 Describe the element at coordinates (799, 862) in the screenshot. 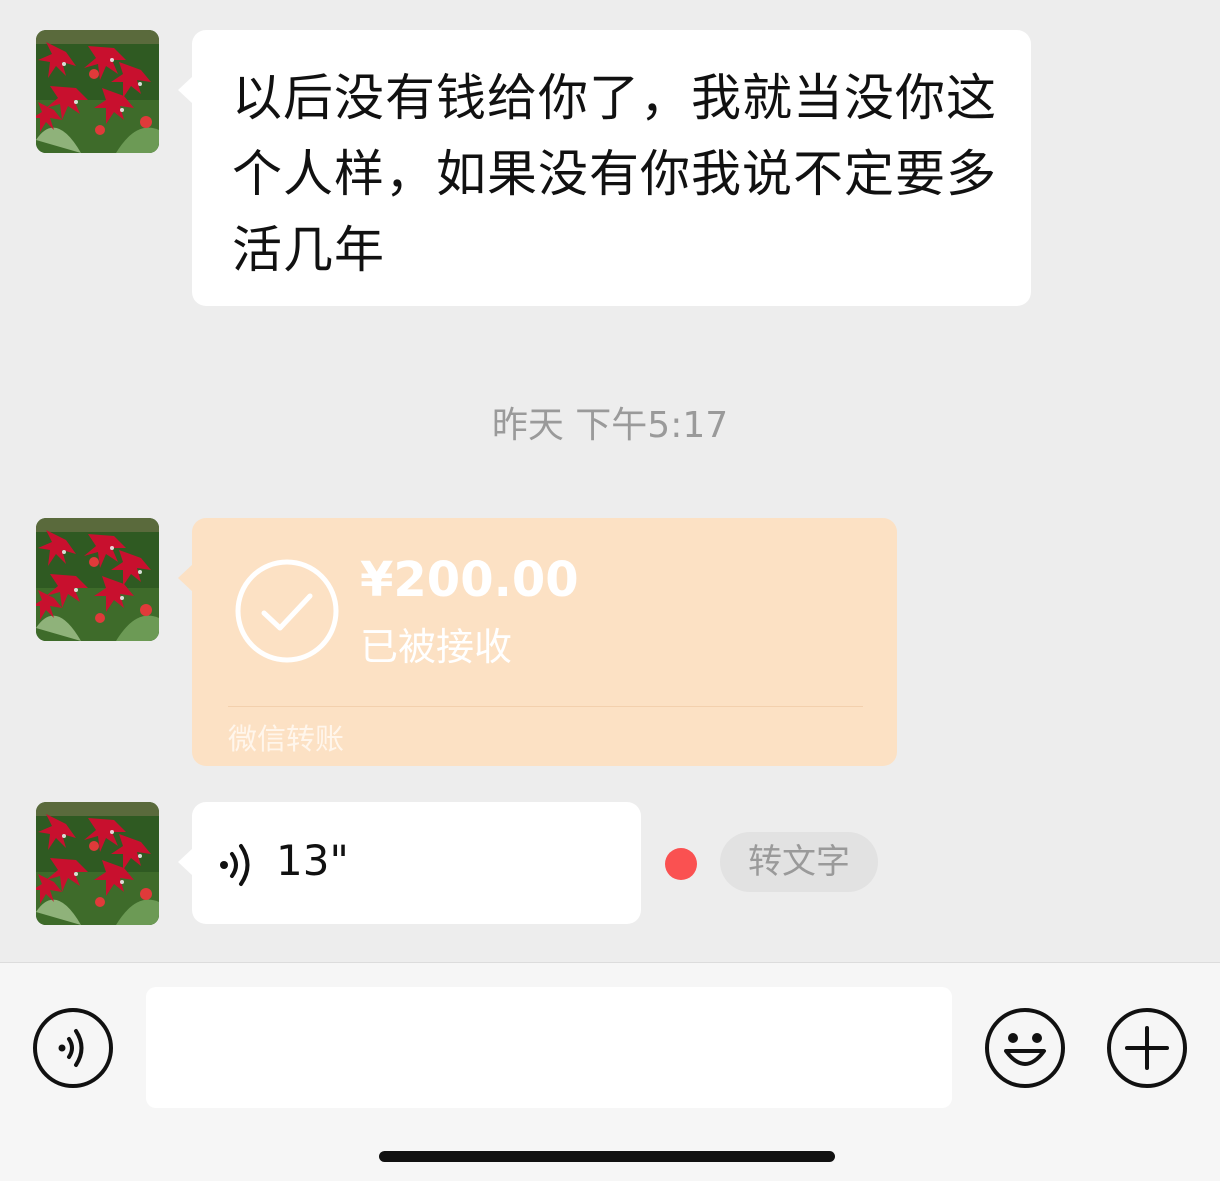

I see `convert-to-text-button: 转文字` at that location.